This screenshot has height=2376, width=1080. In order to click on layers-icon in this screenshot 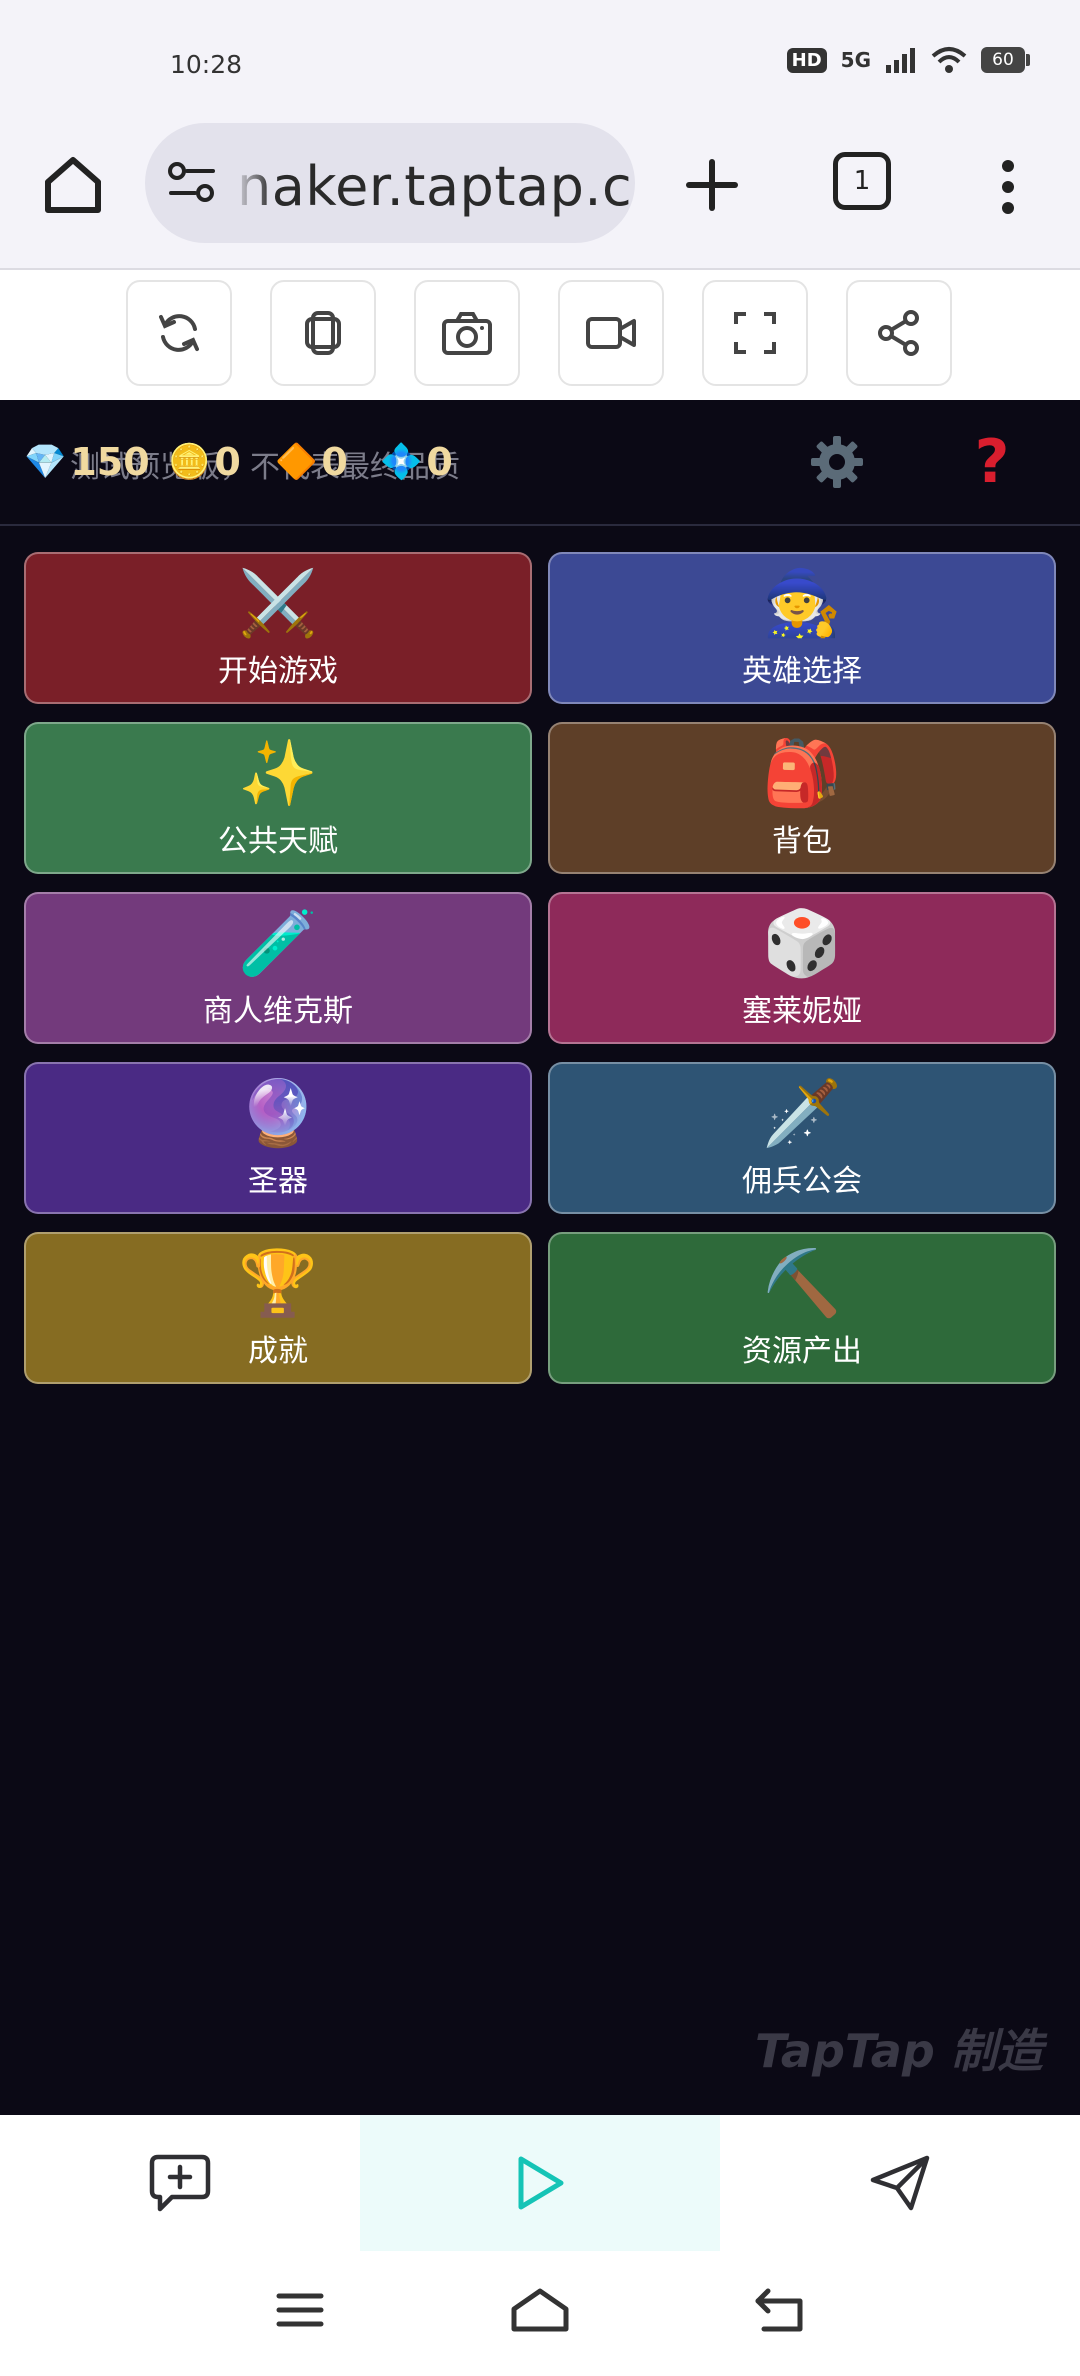, I will do `click(323, 333)`.